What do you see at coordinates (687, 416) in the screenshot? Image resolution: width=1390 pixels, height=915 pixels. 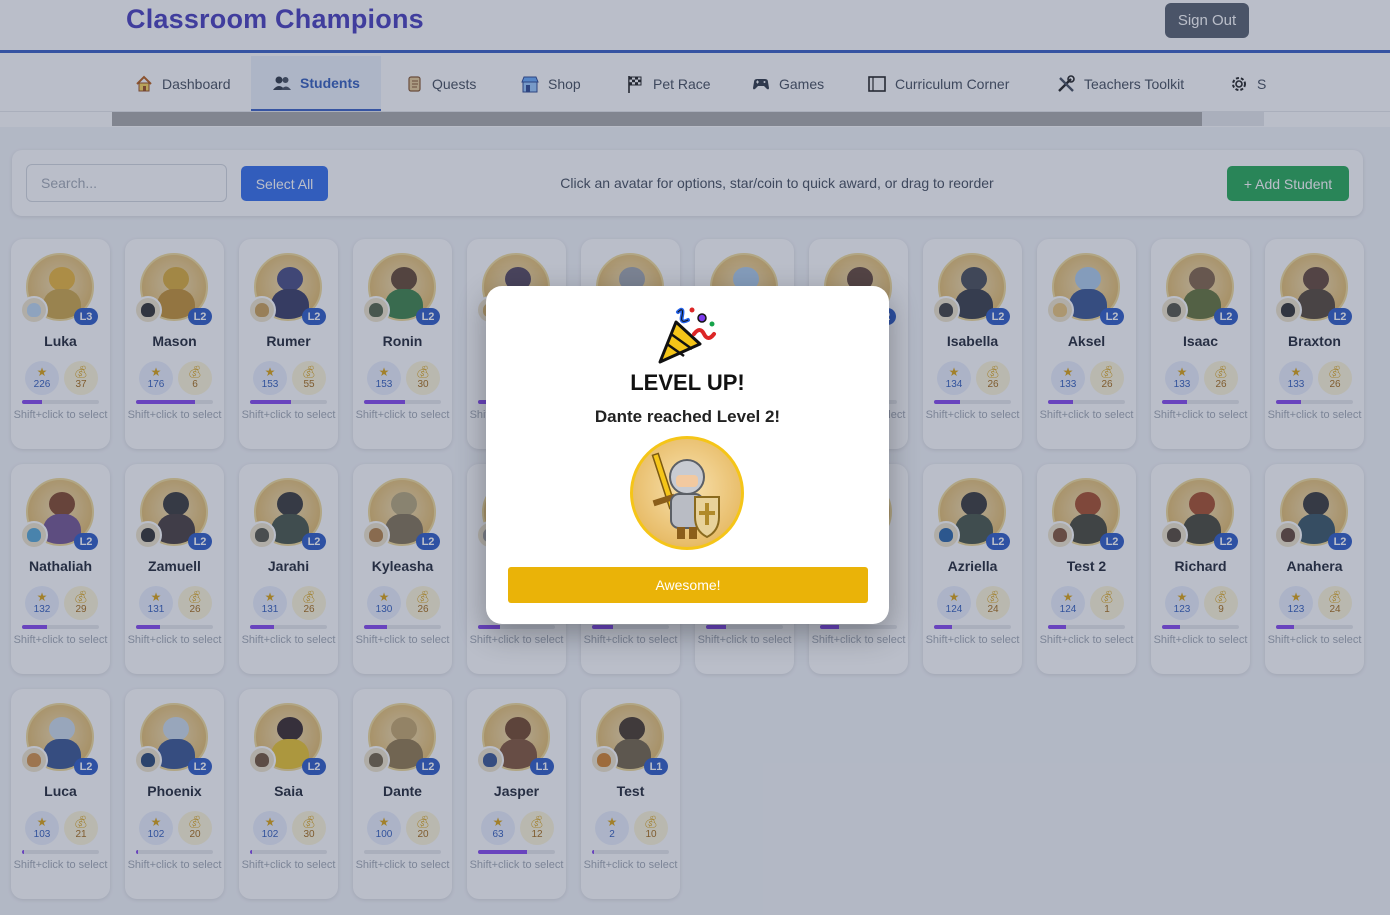 I see `modal-message: Dante reached Level 2!` at bounding box center [687, 416].